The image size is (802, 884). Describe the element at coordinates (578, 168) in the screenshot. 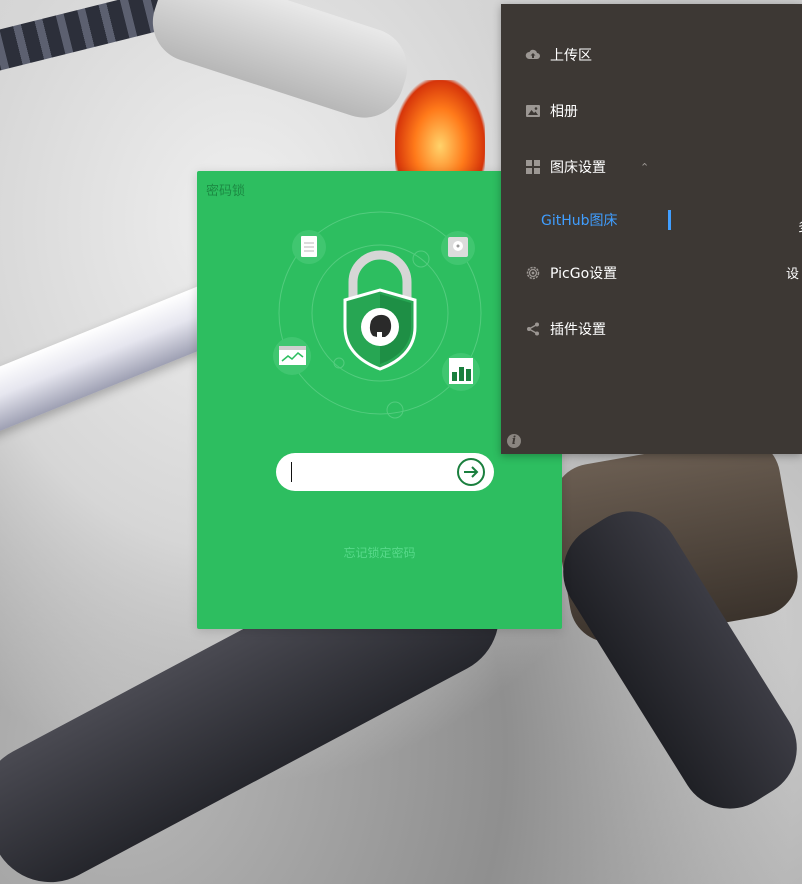

I see `menu-label-image-host-settings: 图床设置` at that location.